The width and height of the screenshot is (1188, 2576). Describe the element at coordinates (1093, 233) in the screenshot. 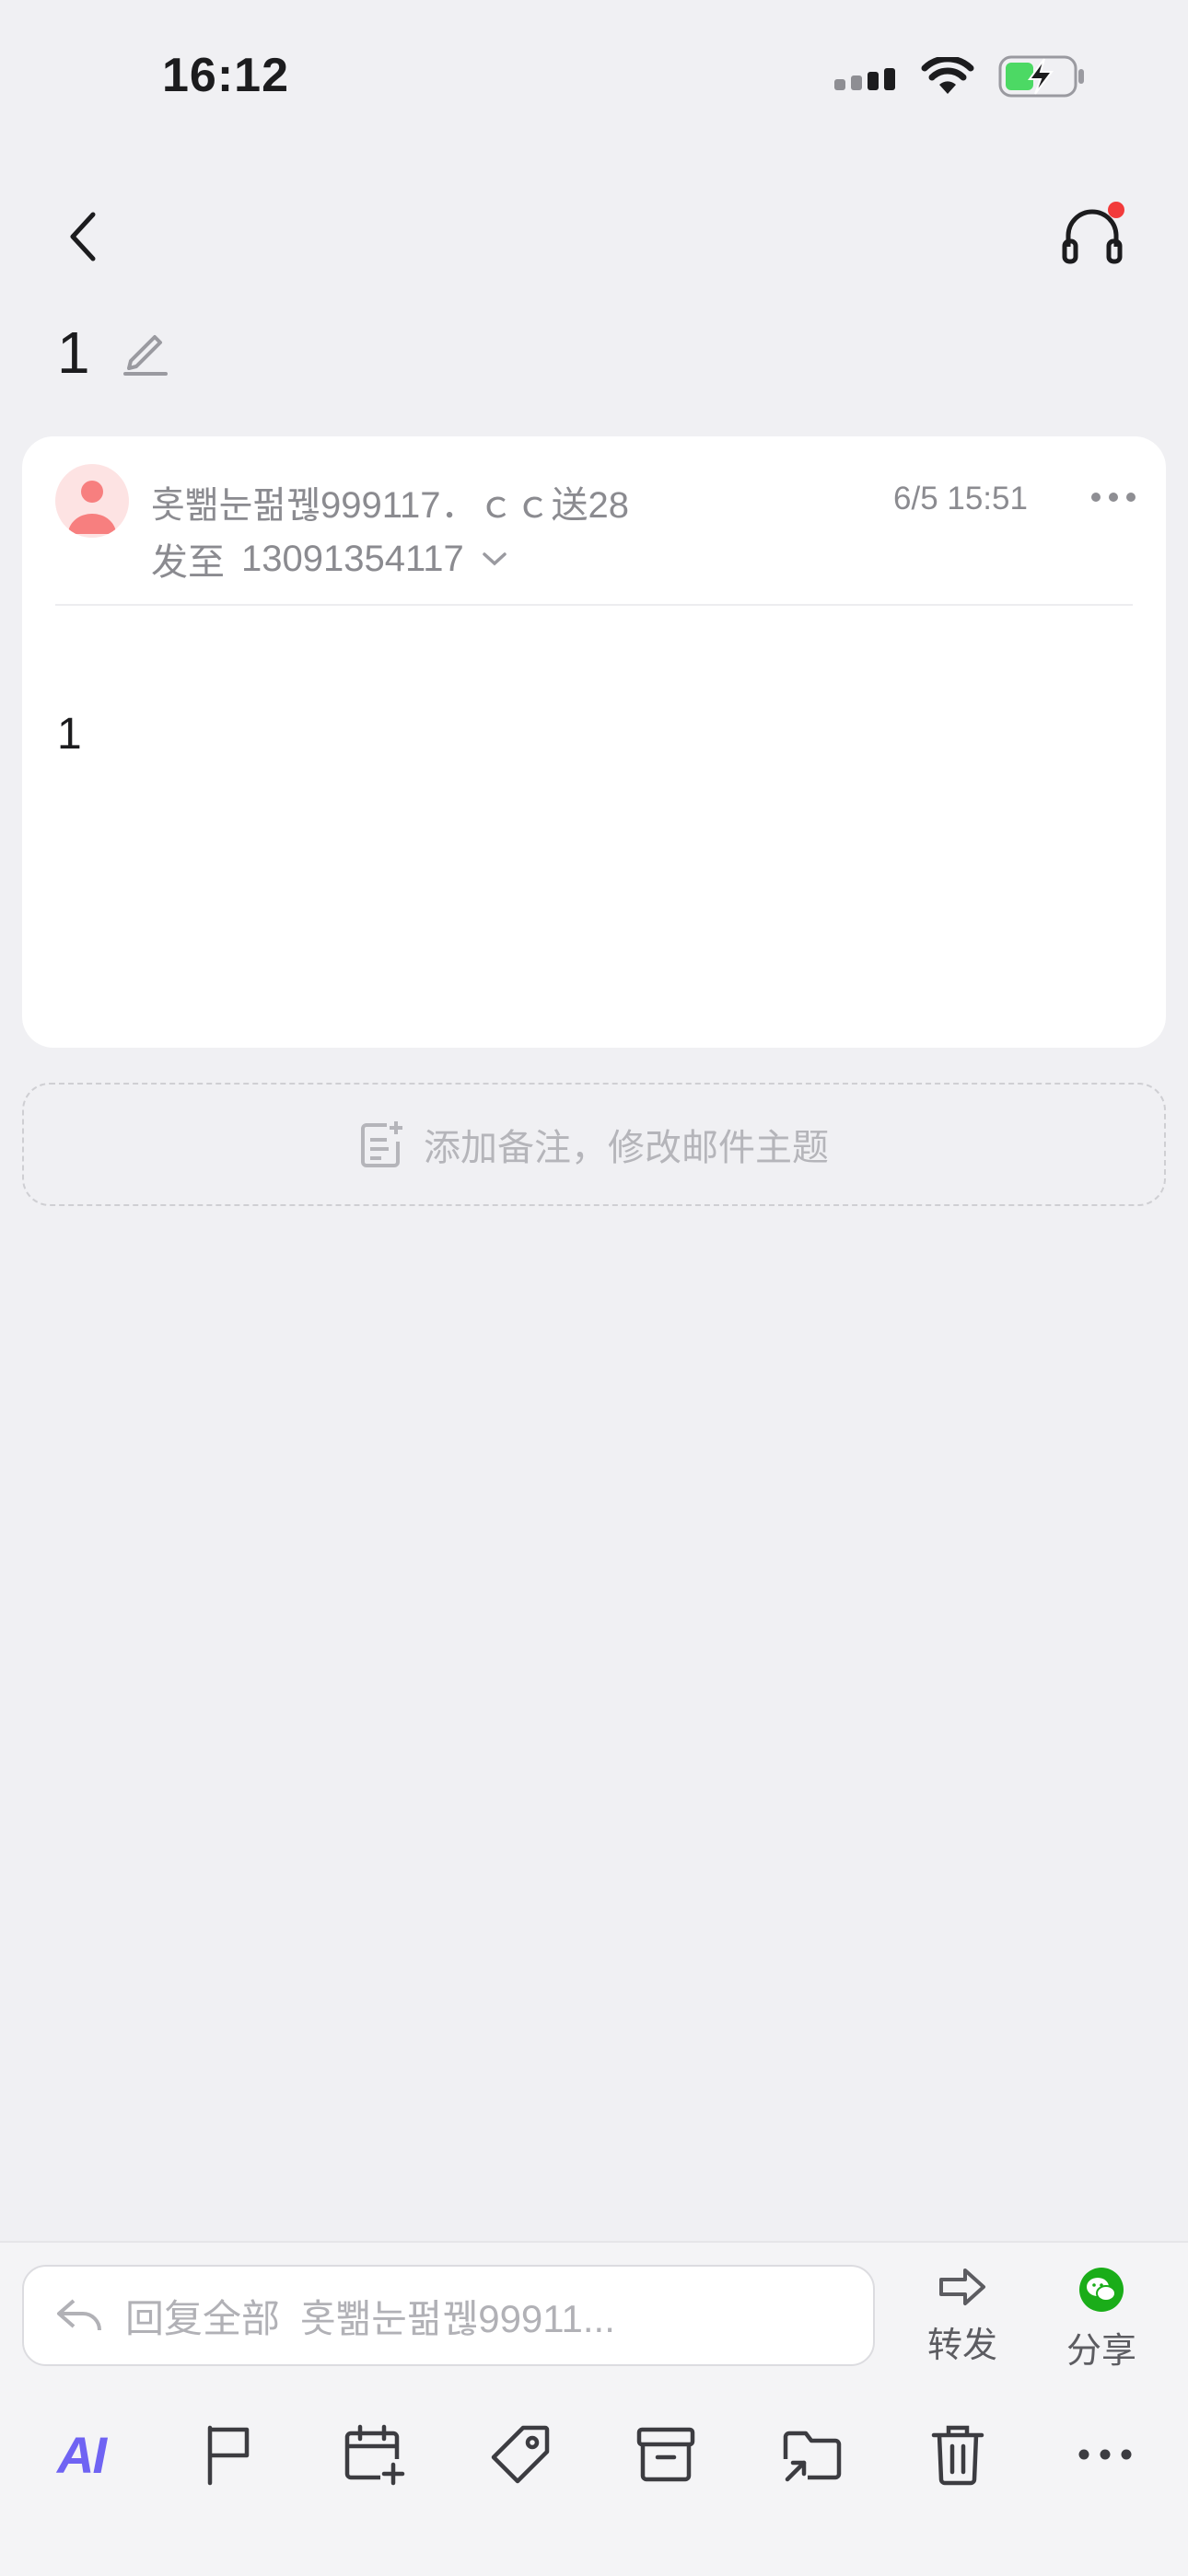

I see `headset-icon` at that location.